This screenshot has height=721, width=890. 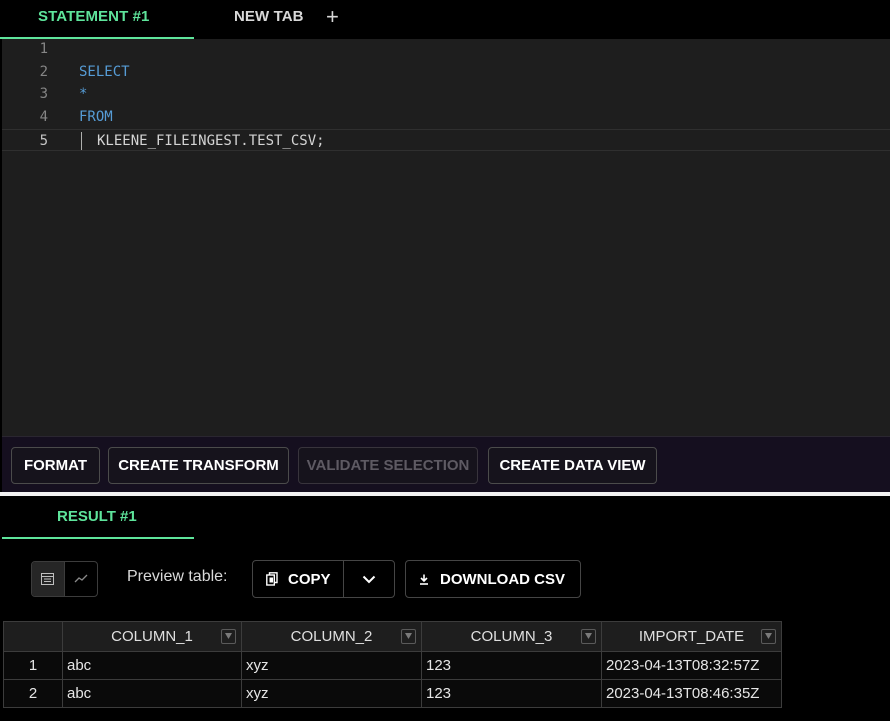 I want to click on copy-button-group: COPY, so click(x=323, y=579).